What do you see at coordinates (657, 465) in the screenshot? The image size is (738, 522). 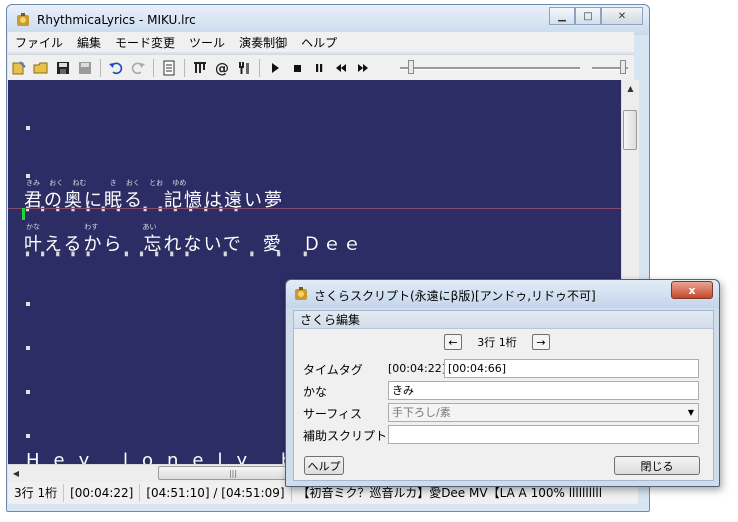 I see `close-dialog-button: 閉じる` at bounding box center [657, 465].